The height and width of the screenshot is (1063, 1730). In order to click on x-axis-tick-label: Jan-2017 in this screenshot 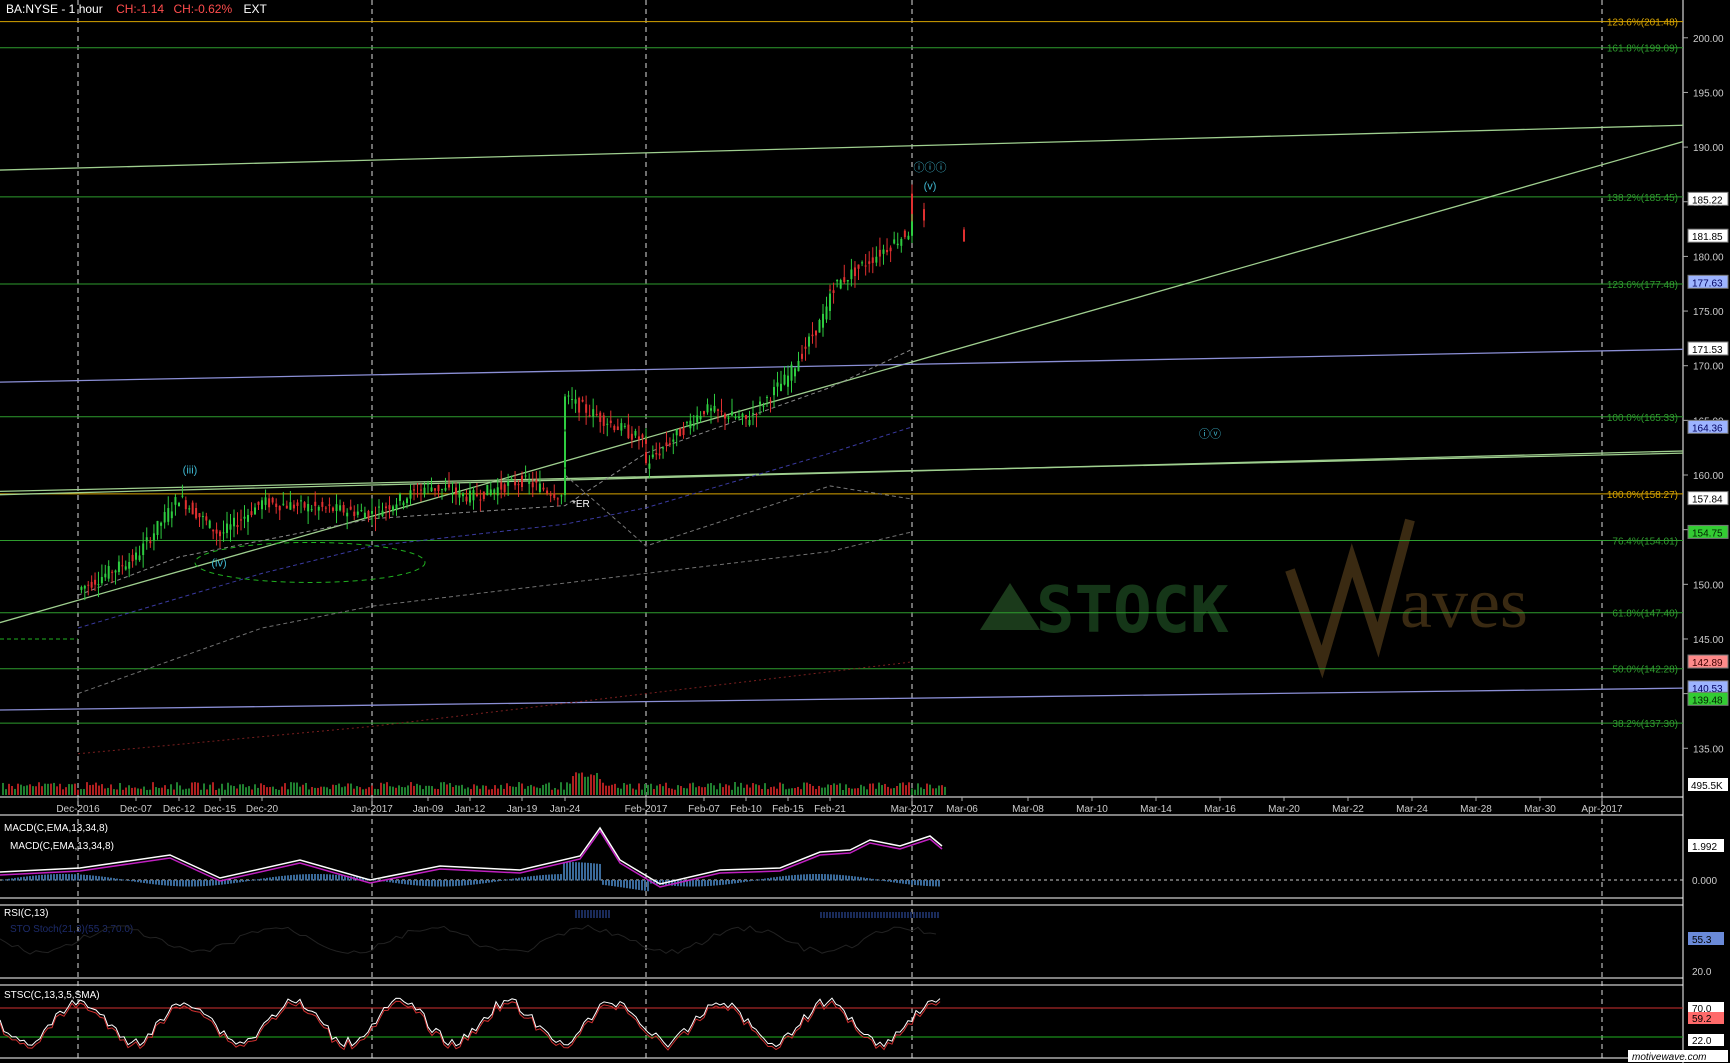, I will do `click(372, 809)`.